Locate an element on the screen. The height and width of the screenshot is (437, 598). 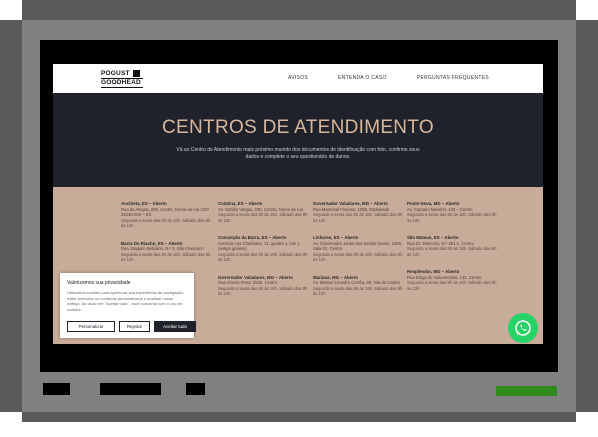
nav-link-entenda-o-caso: ENTENDA O CASO is located at coordinates (362, 78).